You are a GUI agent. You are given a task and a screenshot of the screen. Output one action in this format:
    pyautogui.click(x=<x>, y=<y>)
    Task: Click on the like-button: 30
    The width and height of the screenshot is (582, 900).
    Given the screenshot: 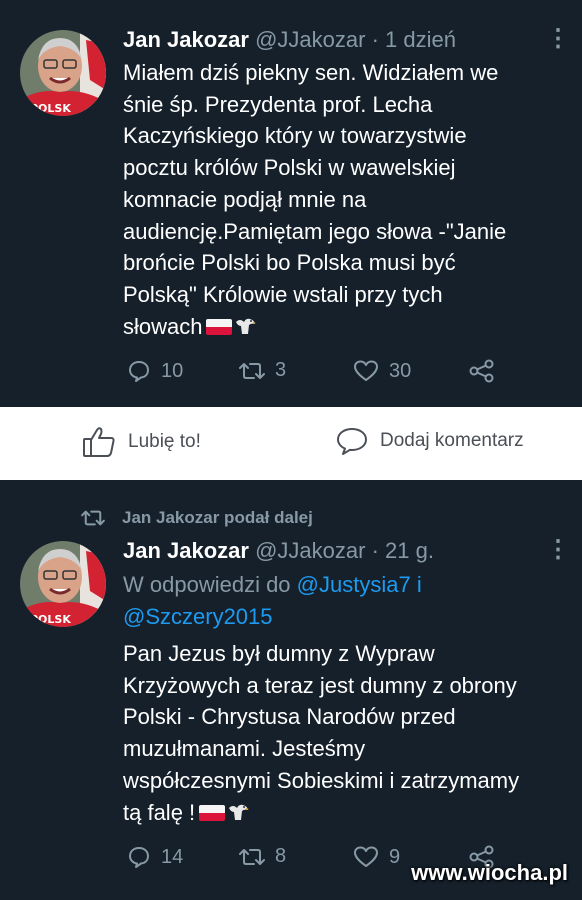 What is the action you would take?
    pyautogui.click(x=382, y=371)
    